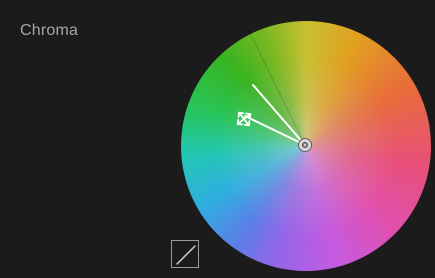 The width and height of the screenshot is (435, 278). I want to click on center-target-icon, so click(305, 145).